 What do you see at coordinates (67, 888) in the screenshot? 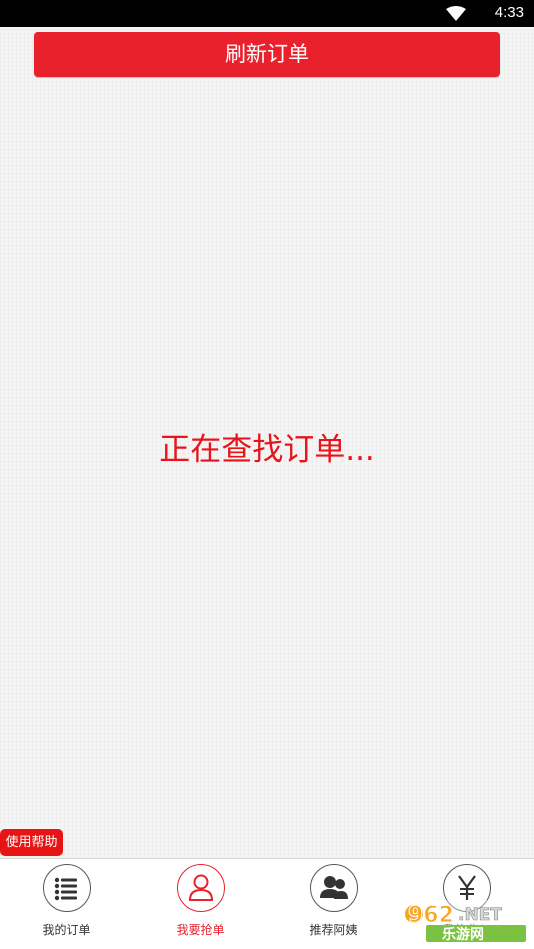
I see `list-icon` at bounding box center [67, 888].